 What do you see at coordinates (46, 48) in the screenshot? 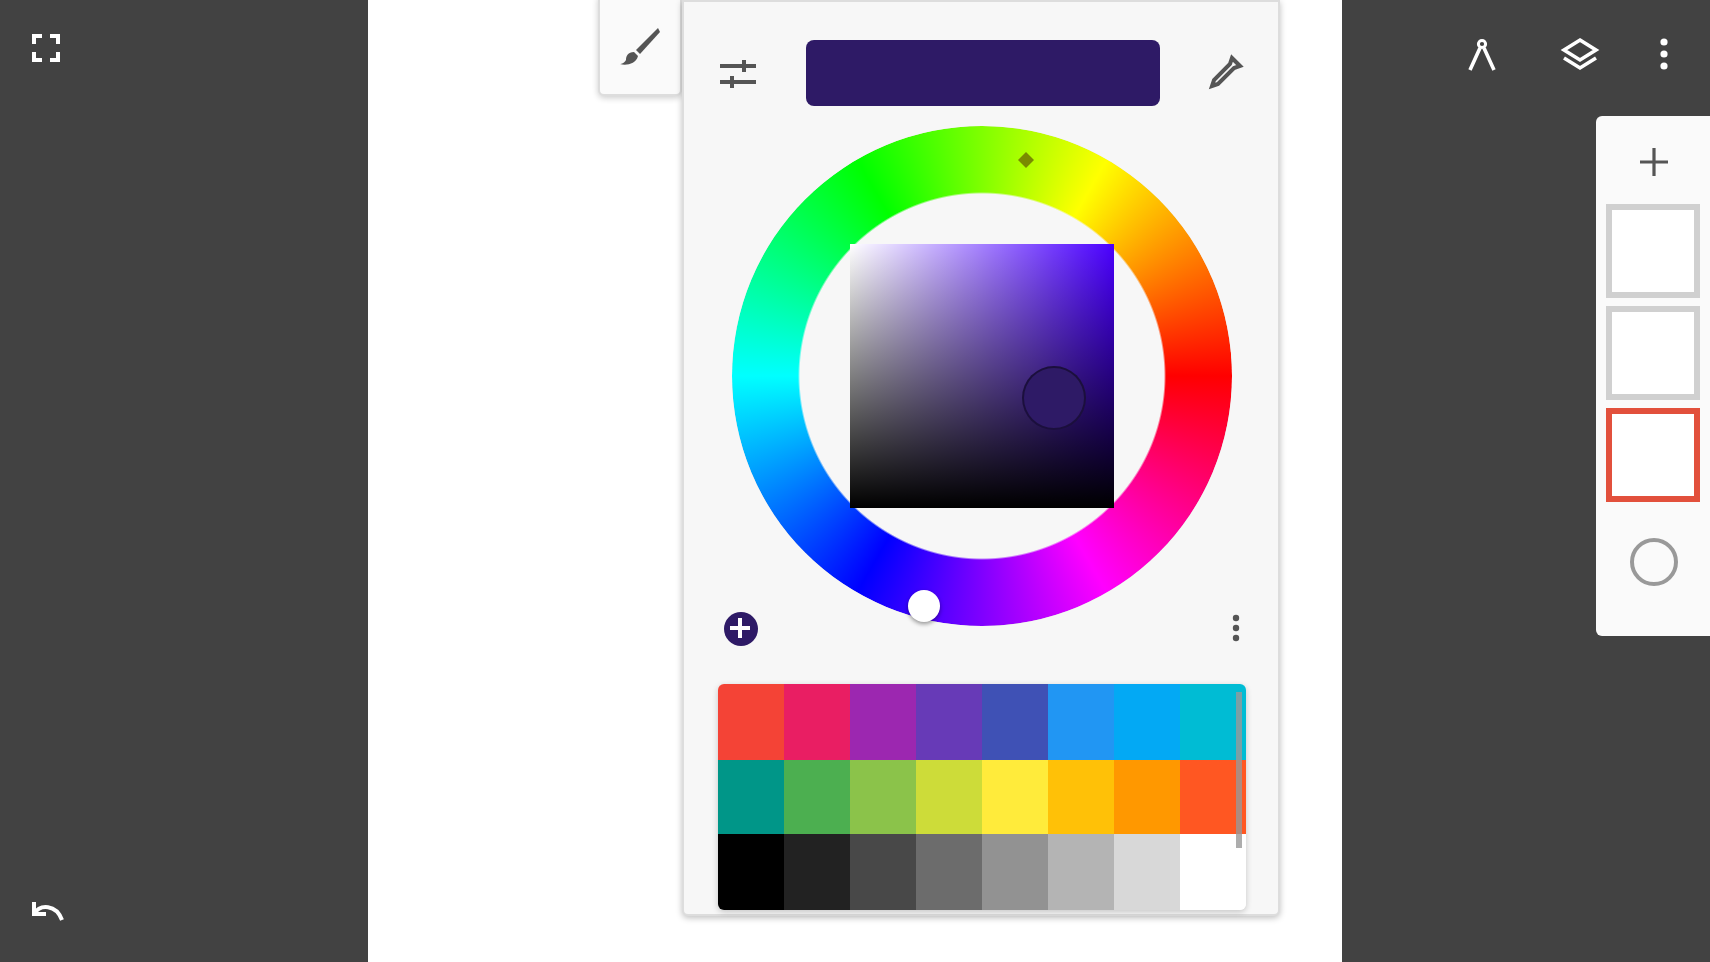
I see `fullscreen-icon` at bounding box center [46, 48].